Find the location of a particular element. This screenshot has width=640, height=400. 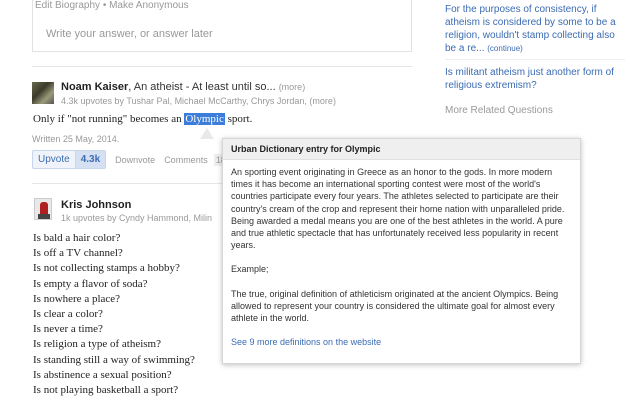

answer-actions: Upvote 4.3k Downvote Comments 18+ is located at coordinates (132, 159).